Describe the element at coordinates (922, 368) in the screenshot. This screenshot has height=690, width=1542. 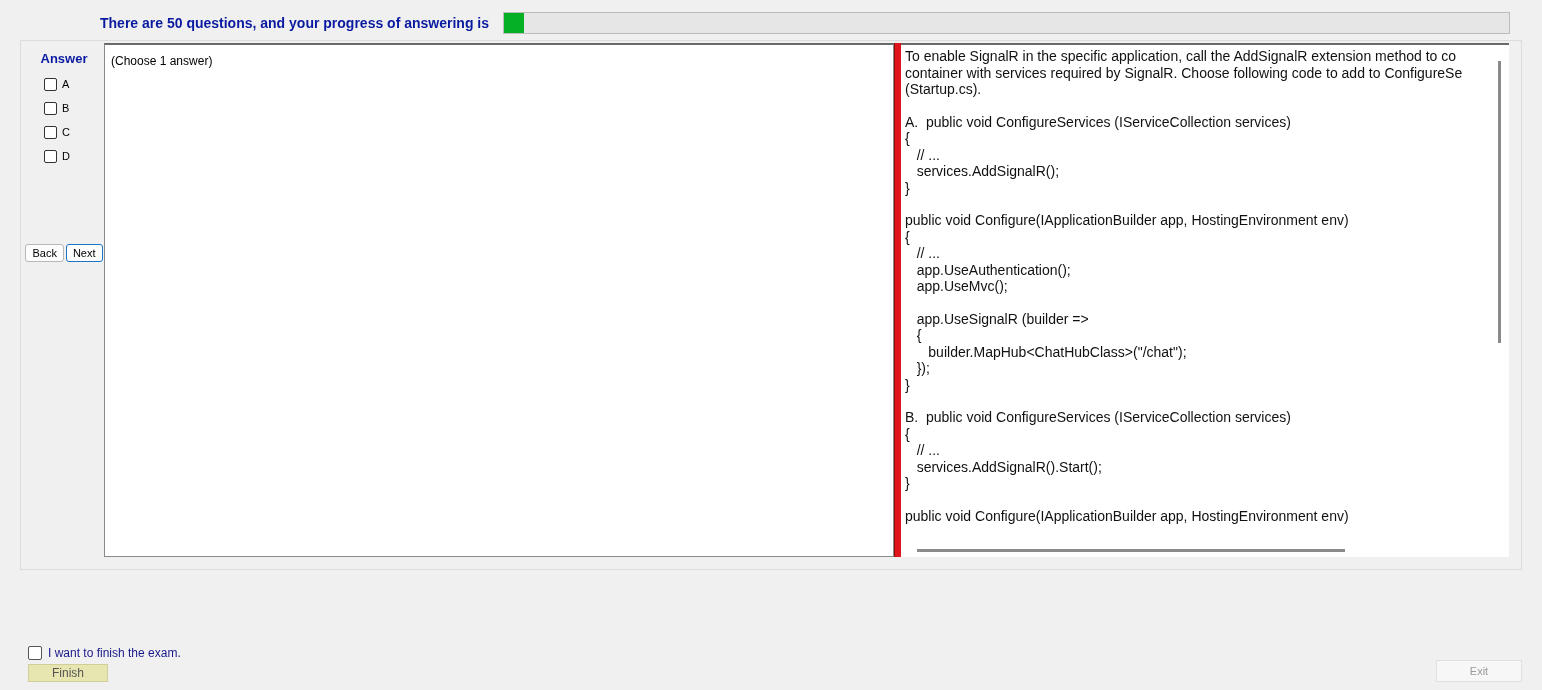
I see `code-line: });` at that location.